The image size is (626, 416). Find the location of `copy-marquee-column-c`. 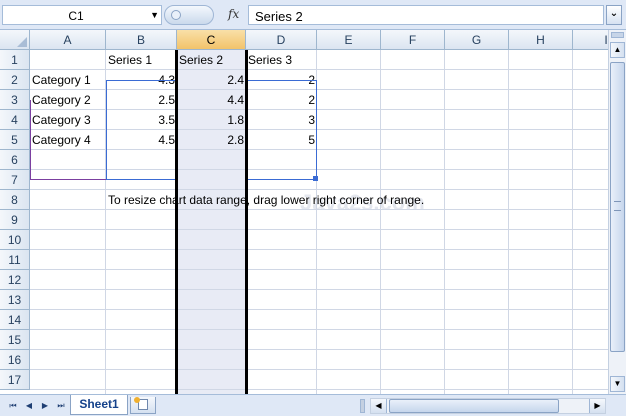

copy-marquee-column-c is located at coordinates (211, 222).